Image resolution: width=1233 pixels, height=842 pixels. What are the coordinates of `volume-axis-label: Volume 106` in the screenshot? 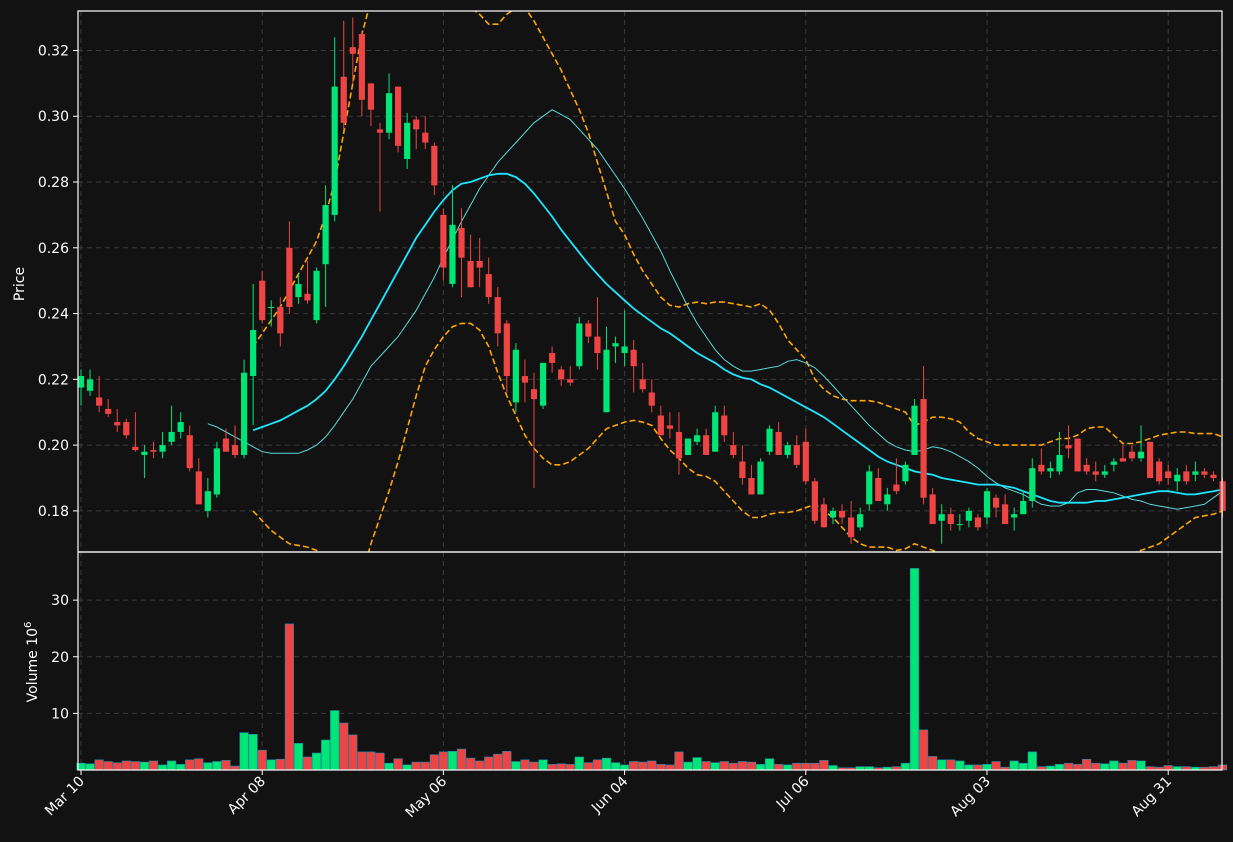 It's located at (32, 662).